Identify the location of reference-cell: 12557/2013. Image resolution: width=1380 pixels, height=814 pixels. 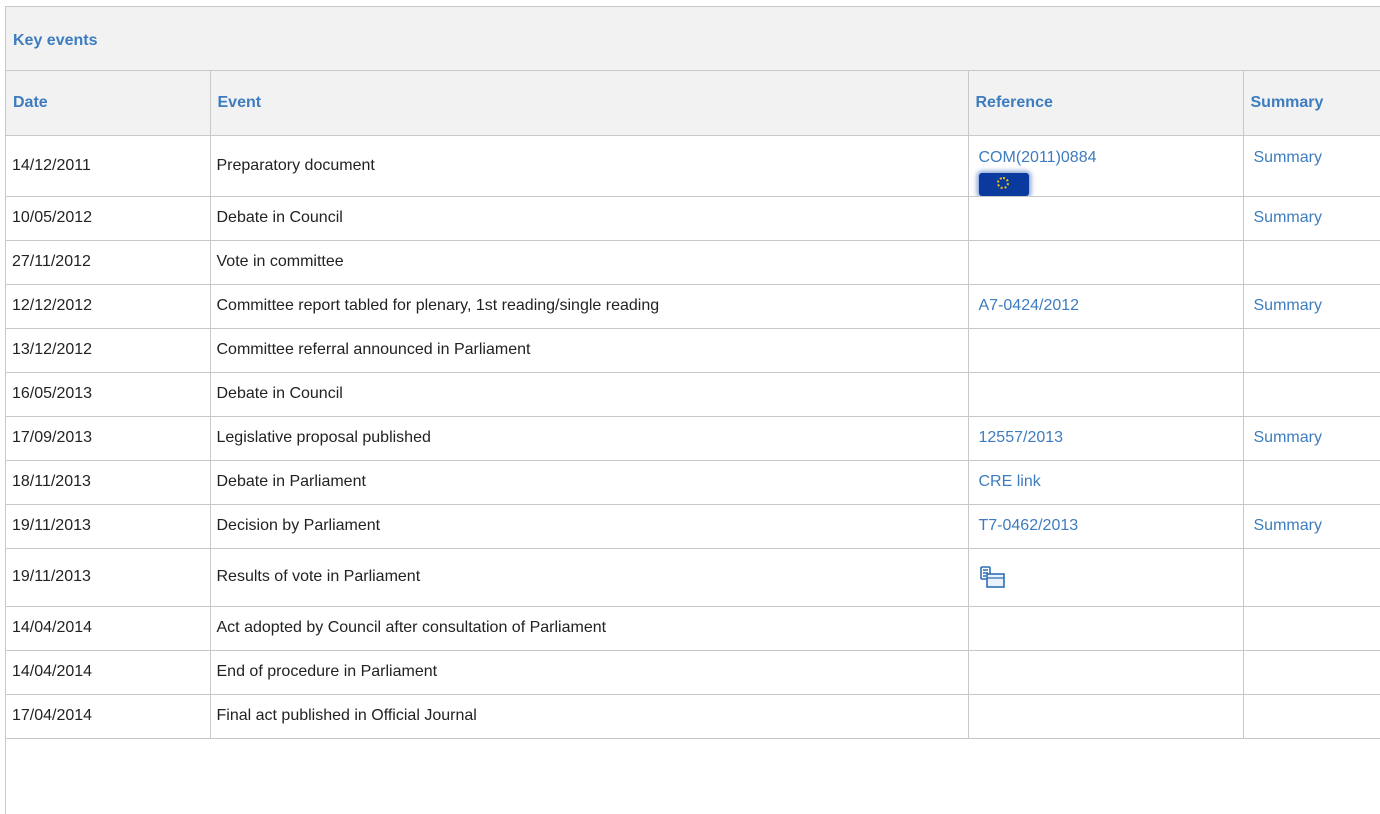
(1105, 438).